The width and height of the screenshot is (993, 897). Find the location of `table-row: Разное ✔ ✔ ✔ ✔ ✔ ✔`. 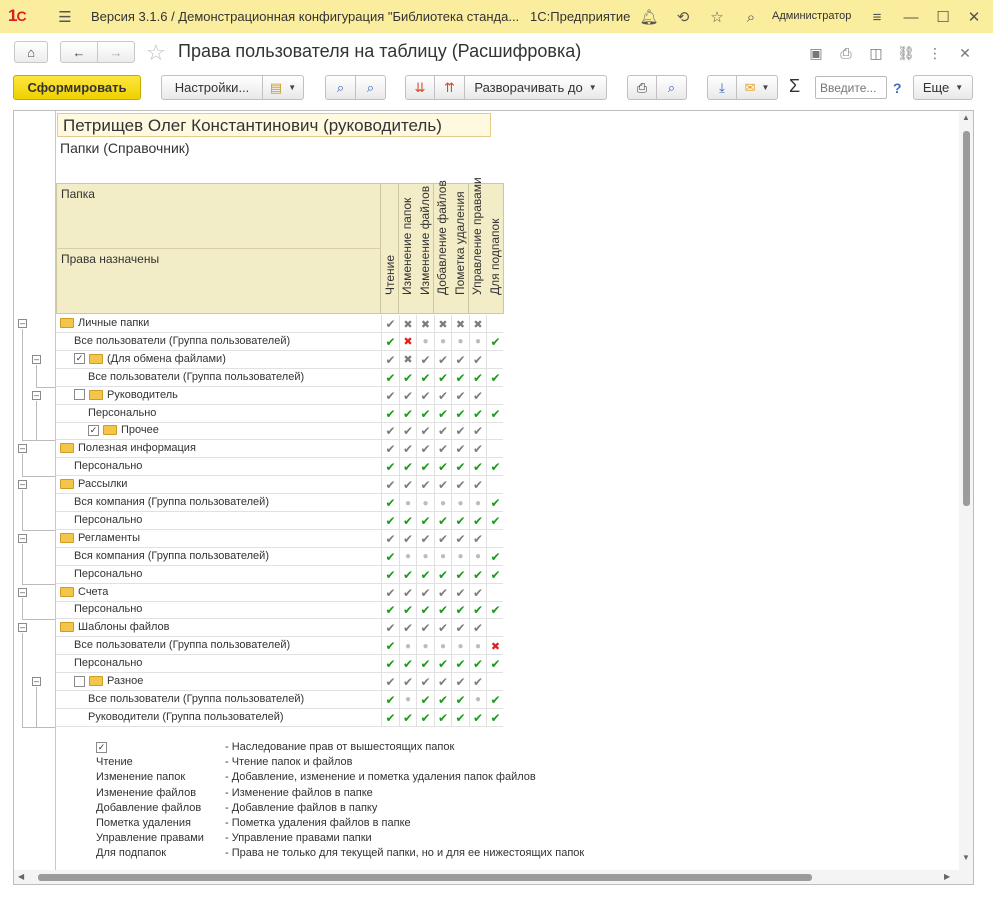

table-row: Разное ✔ ✔ ✔ ✔ ✔ ✔ is located at coordinates (279, 682).